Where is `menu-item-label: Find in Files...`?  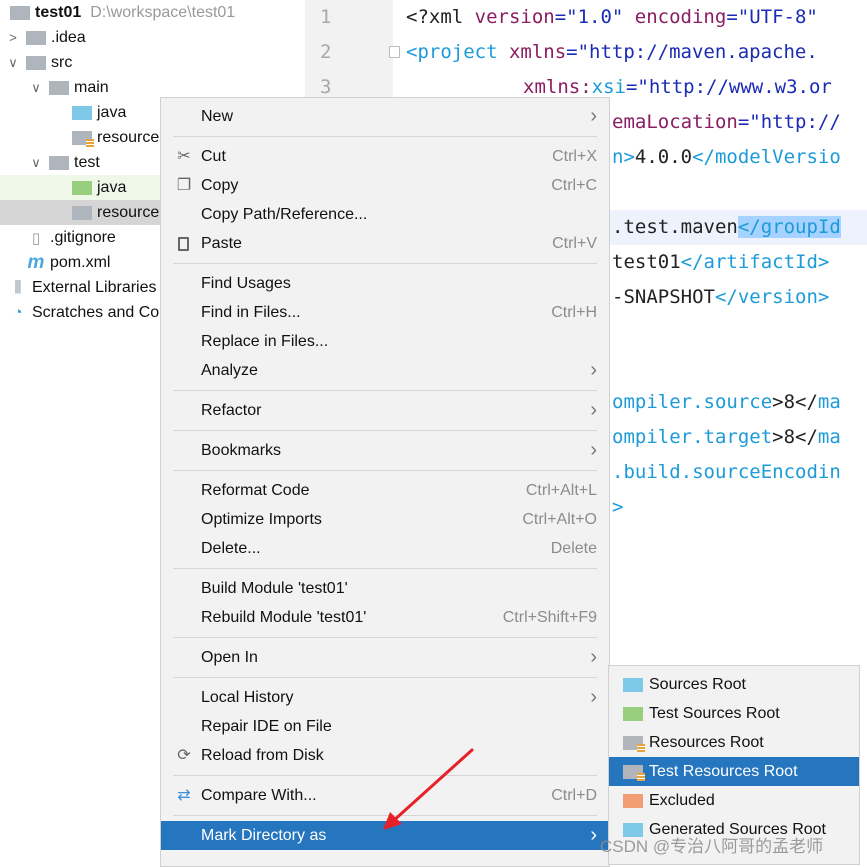 menu-item-label: Find in Files... is located at coordinates (251, 312).